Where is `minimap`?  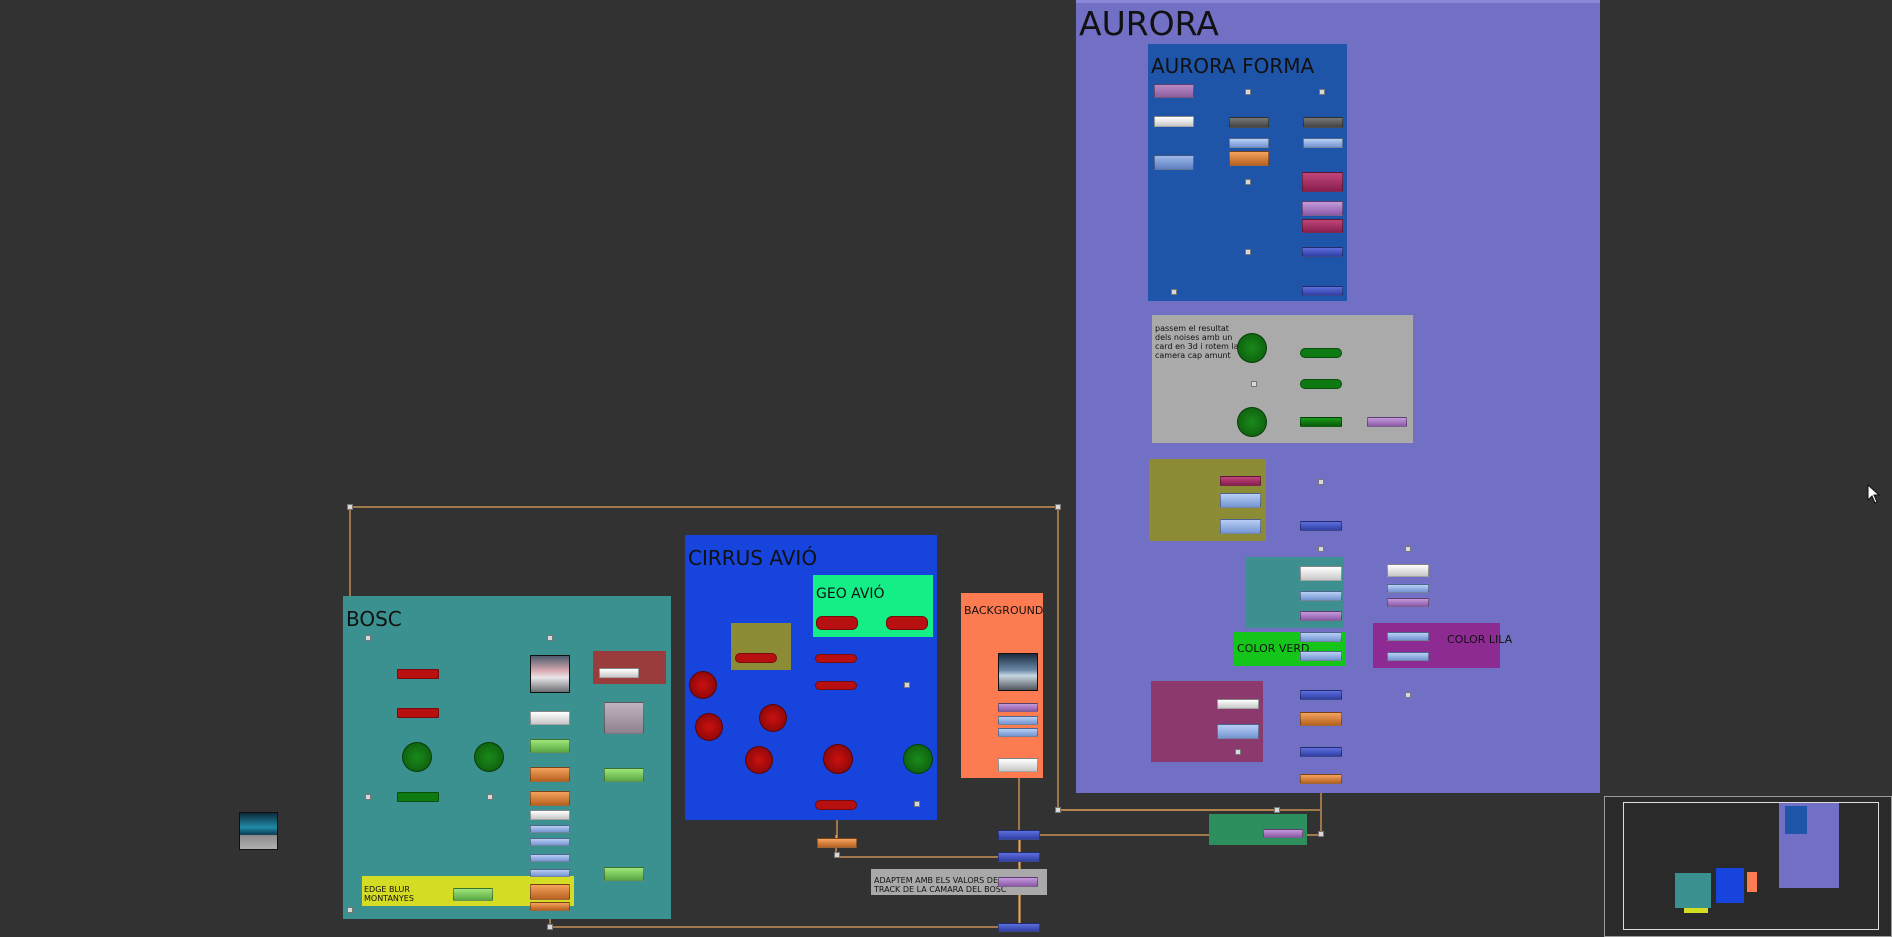
minimap is located at coordinates (1748, 866).